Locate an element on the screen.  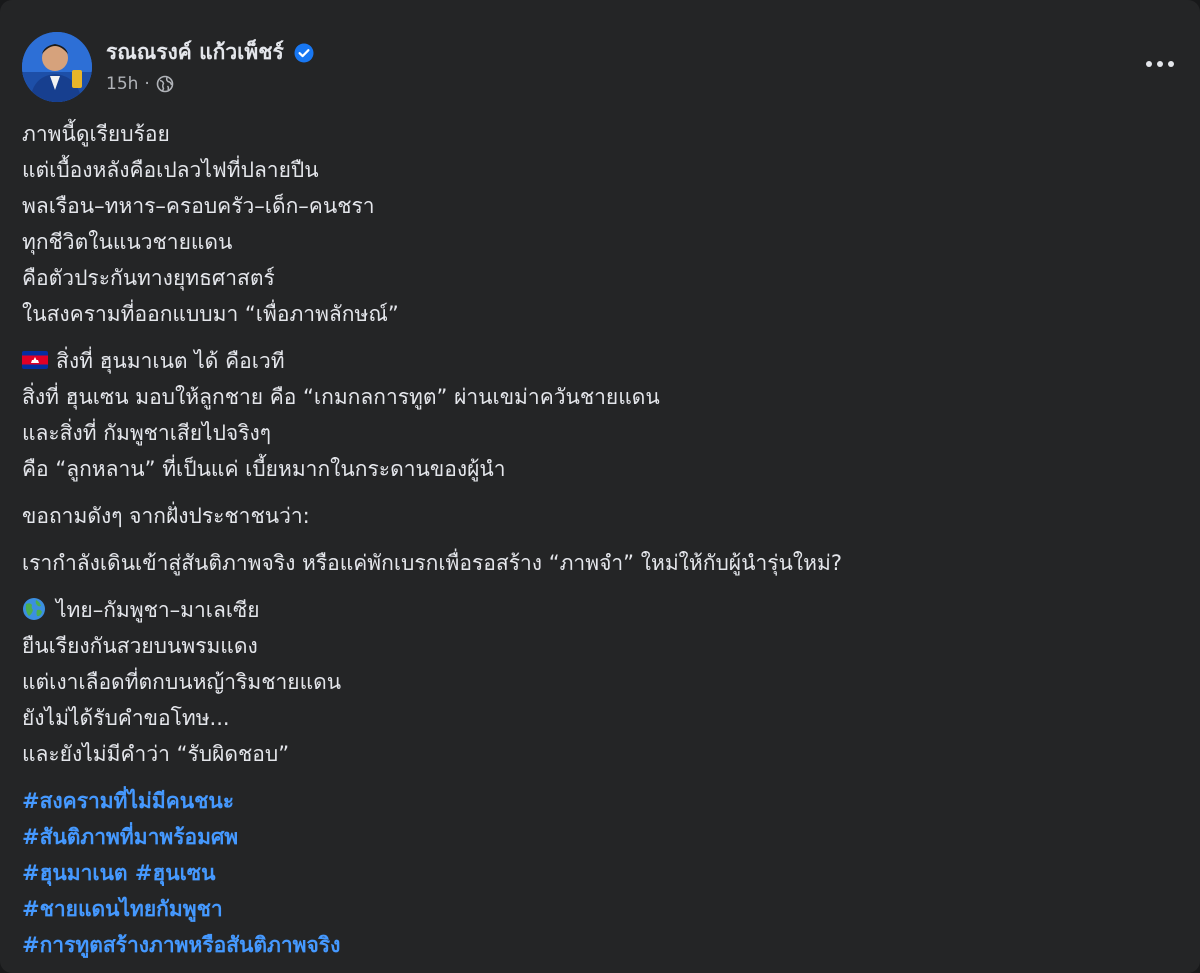
text-line: ภาพนี้ดูเรียบร้อย is located at coordinates (96, 134).